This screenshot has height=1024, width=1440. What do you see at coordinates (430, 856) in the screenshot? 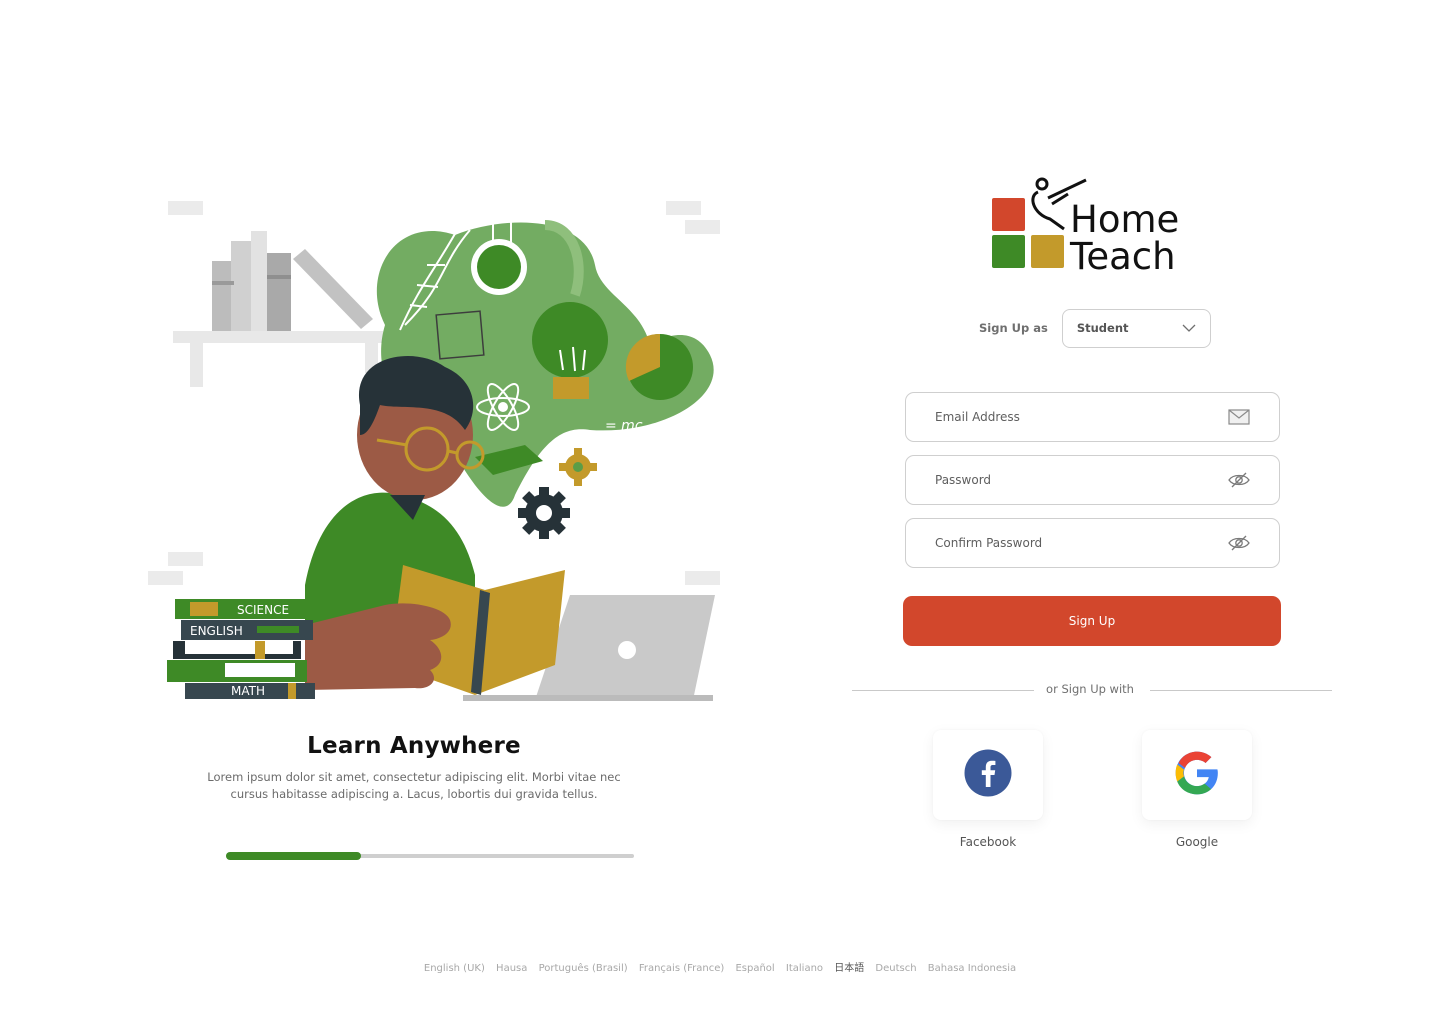
I see `onboarding-progress` at bounding box center [430, 856].